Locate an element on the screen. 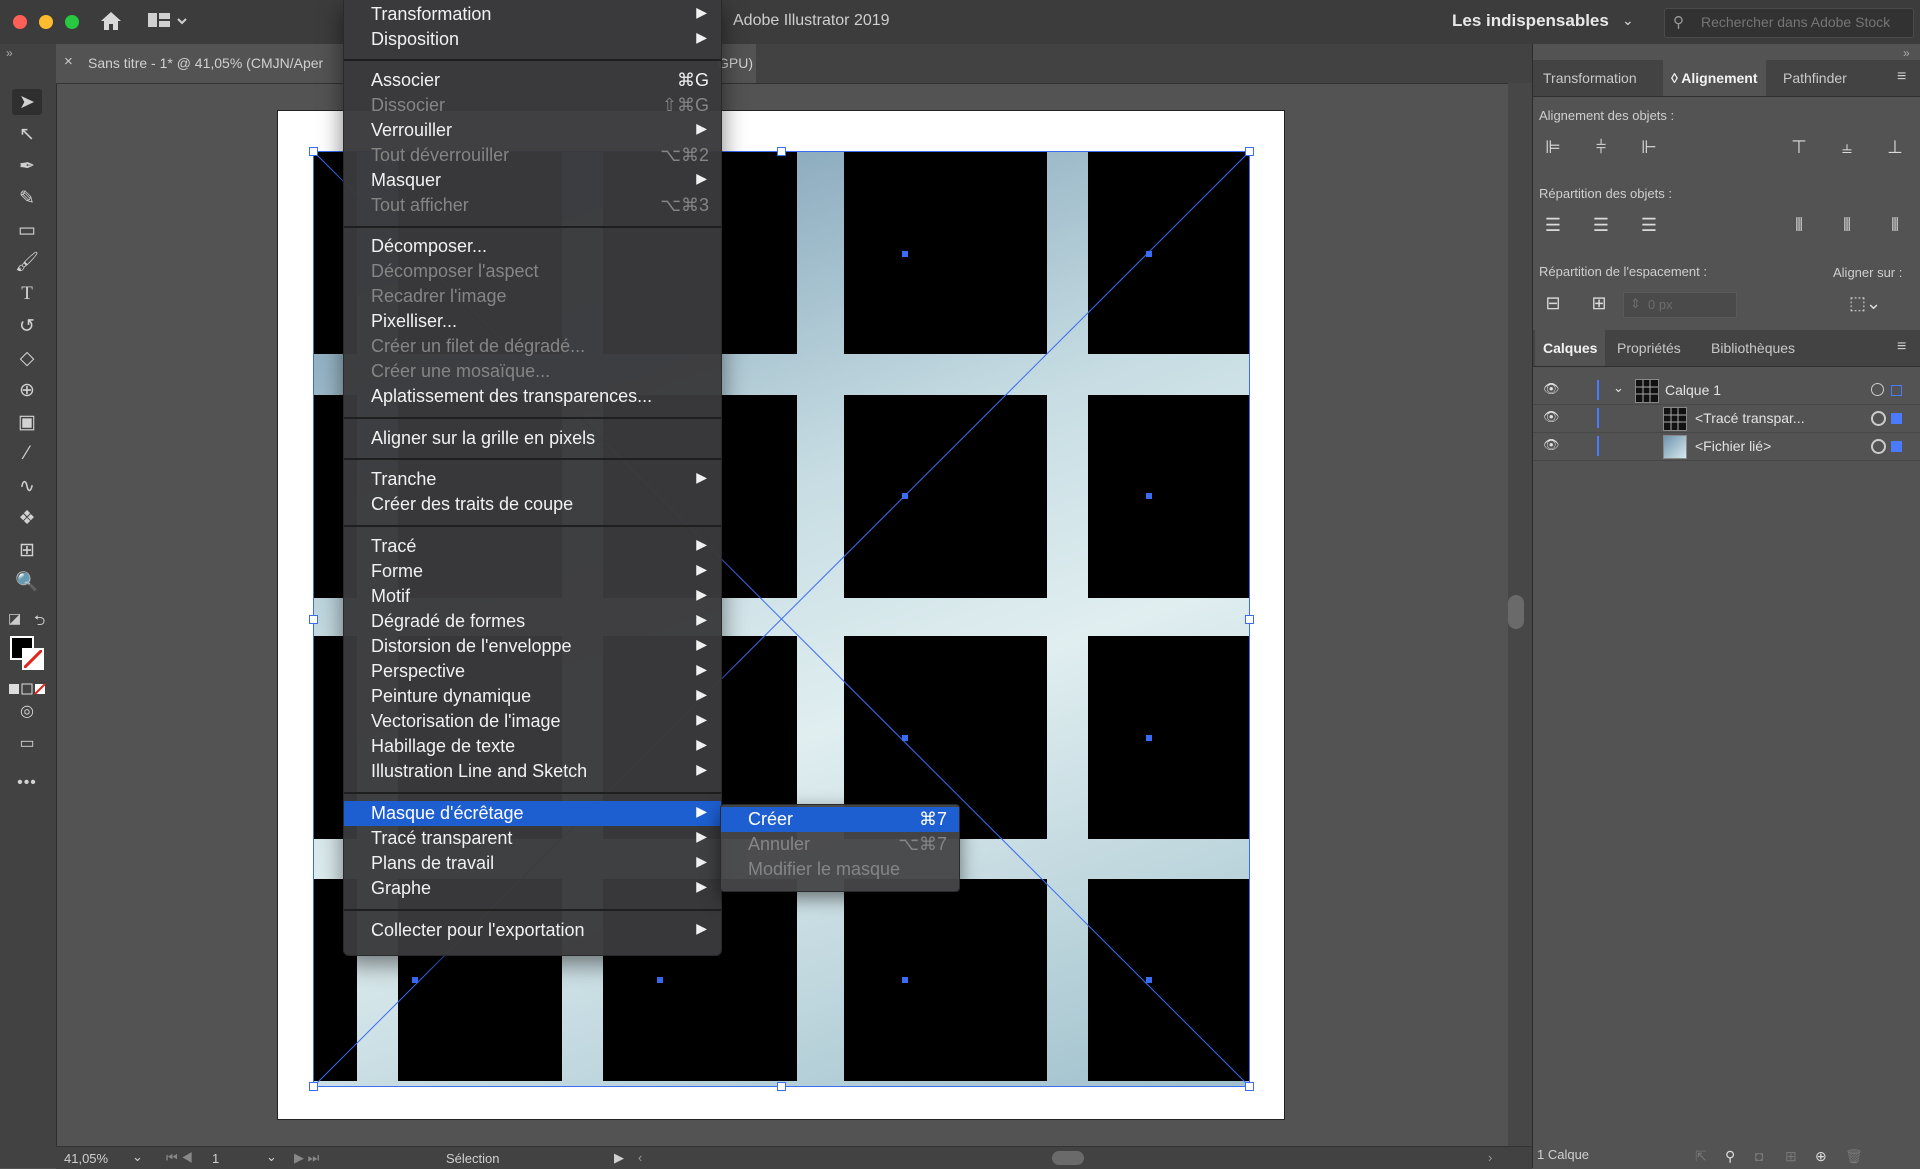 The width and height of the screenshot is (1920, 1169). current-tool-status: Sélection is located at coordinates (472, 1158).